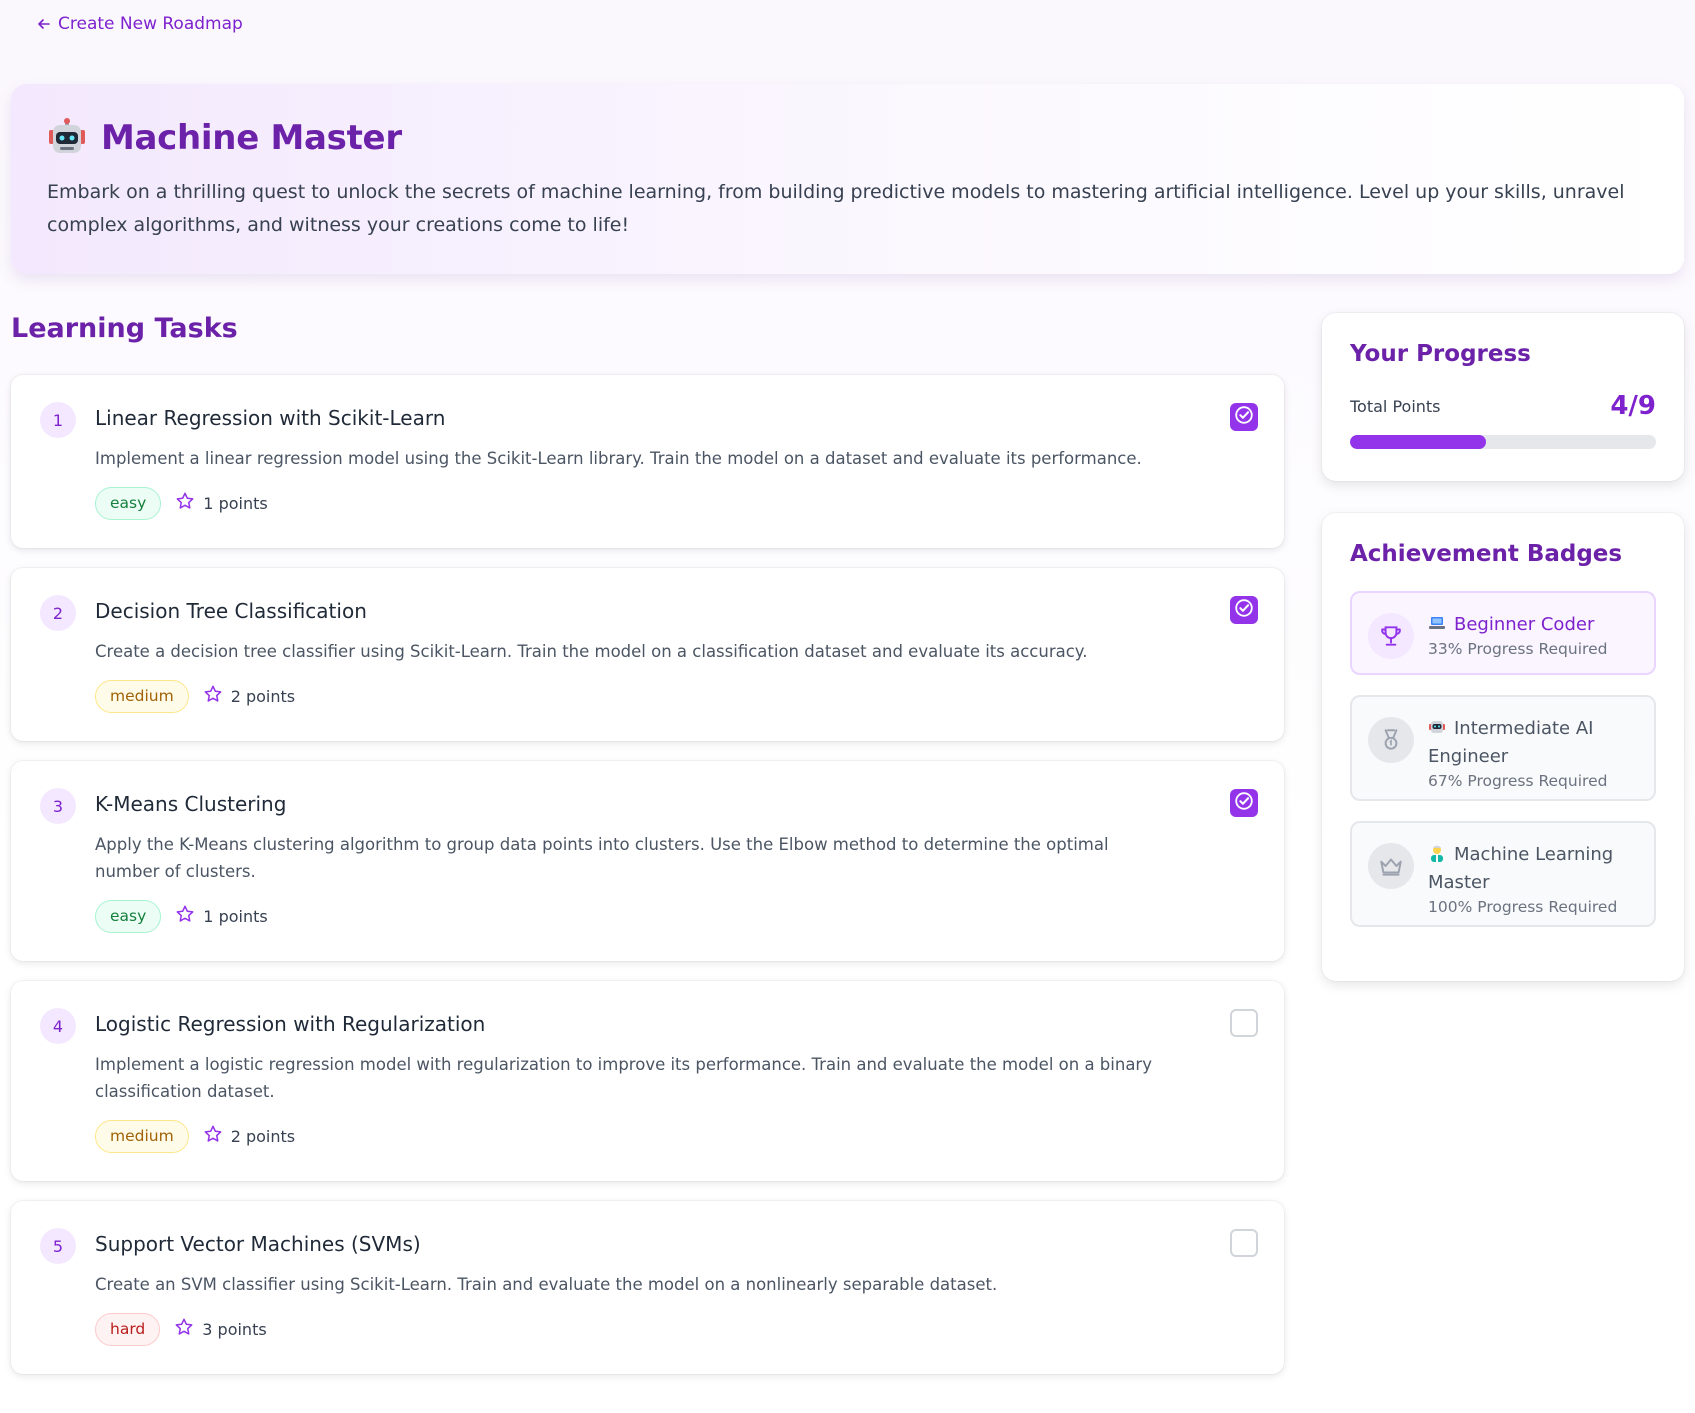  I want to click on arrow-left-icon, so click(44, 24).